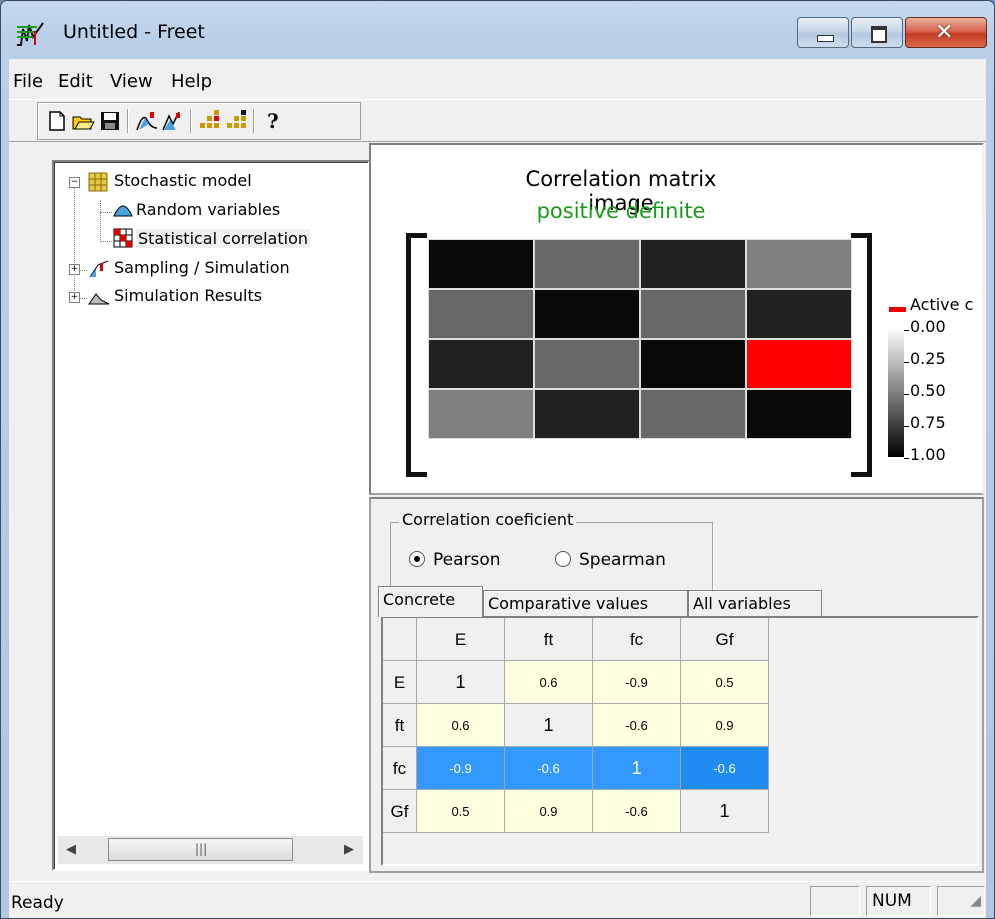 The width and height of the screenshot is (995, 919). Describe the element at coordinates (57, 121) in the screenshot. I see `new-file-icon` at that location.